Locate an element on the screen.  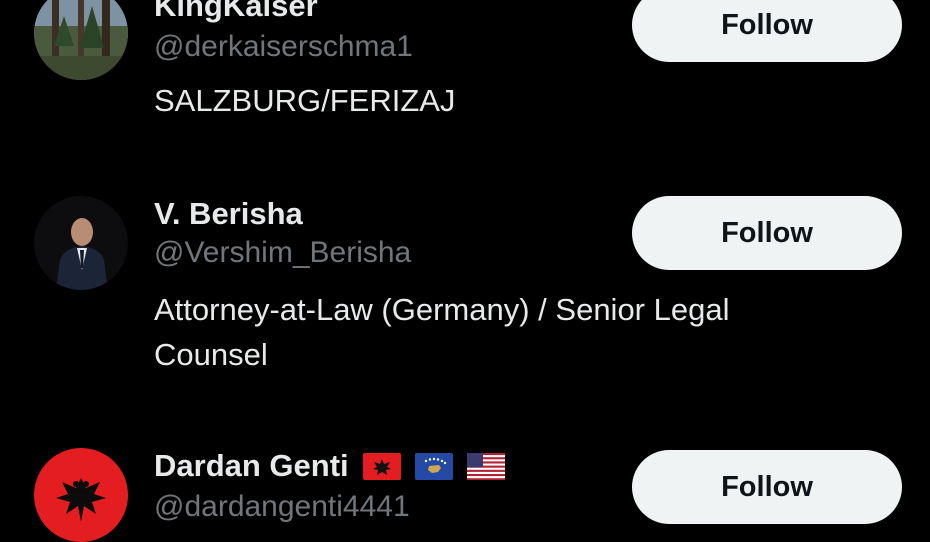
user-handle: @dardangenti4441 is located at coordinates (282, 507).